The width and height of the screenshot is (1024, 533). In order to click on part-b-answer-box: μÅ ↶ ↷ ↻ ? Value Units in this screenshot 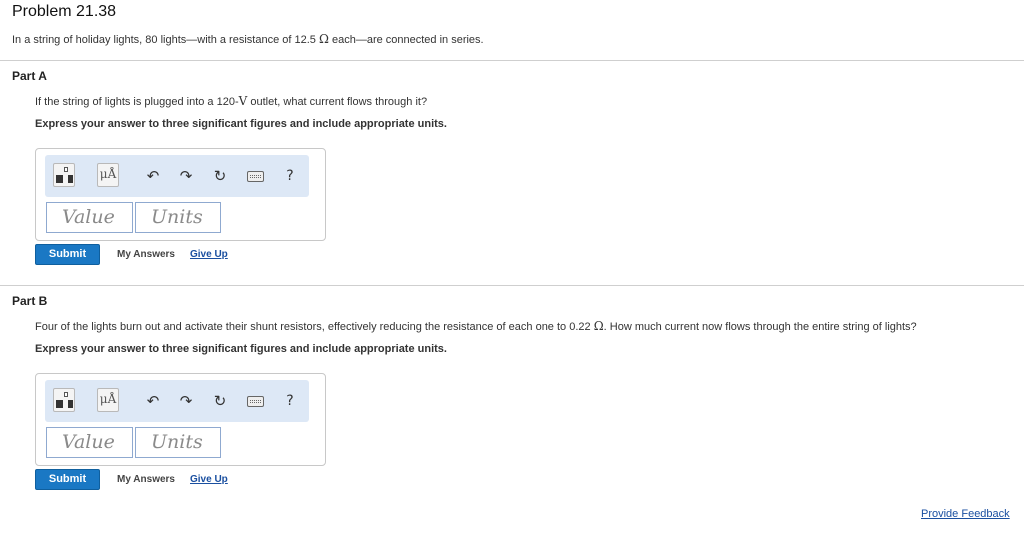, I will do `click(180, 419)`.